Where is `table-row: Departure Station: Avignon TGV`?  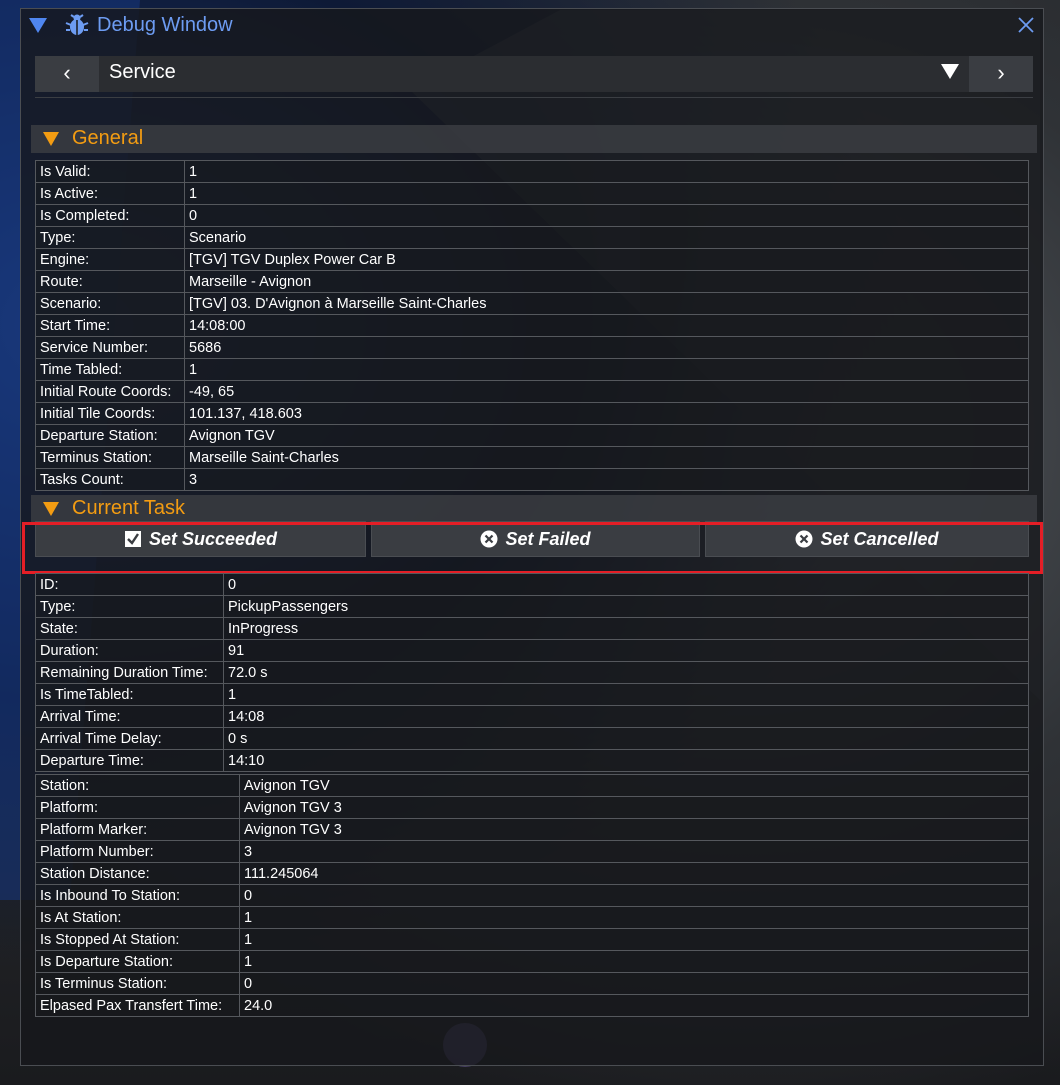 table-row: Departure Station: Avignon TGV is located at coordinates (532, 435).